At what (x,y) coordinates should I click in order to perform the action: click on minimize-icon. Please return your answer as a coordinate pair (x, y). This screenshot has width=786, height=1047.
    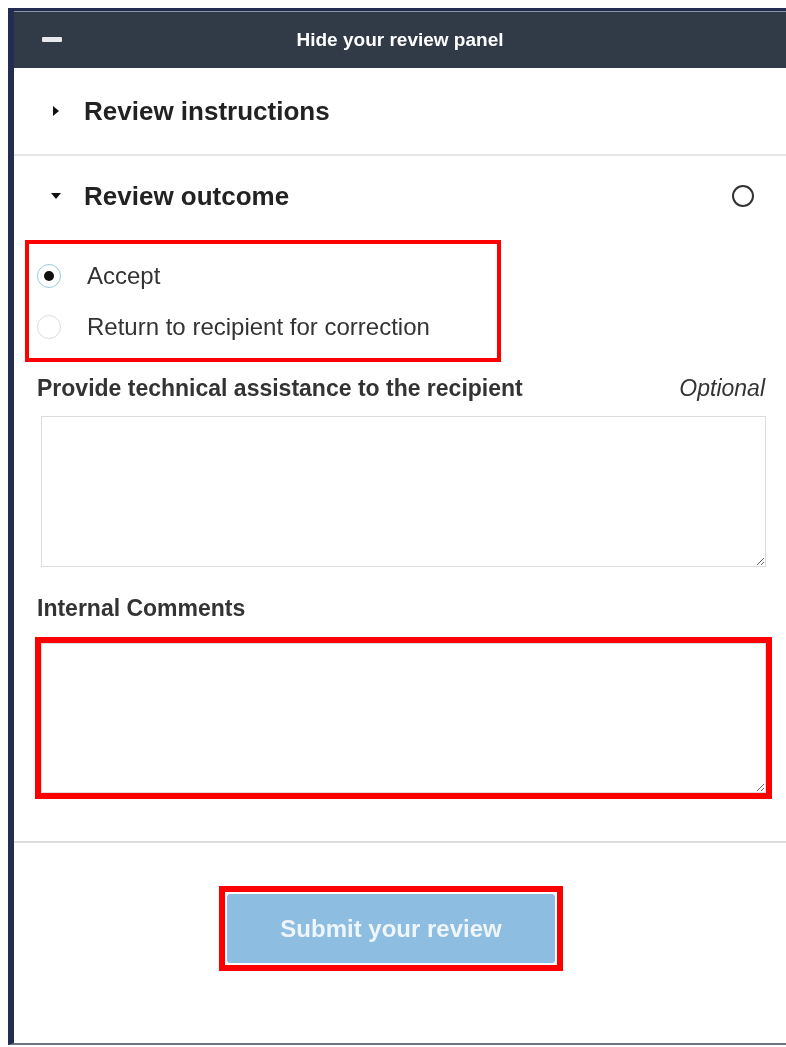
    Looking at the image, I should click on (52, 39).